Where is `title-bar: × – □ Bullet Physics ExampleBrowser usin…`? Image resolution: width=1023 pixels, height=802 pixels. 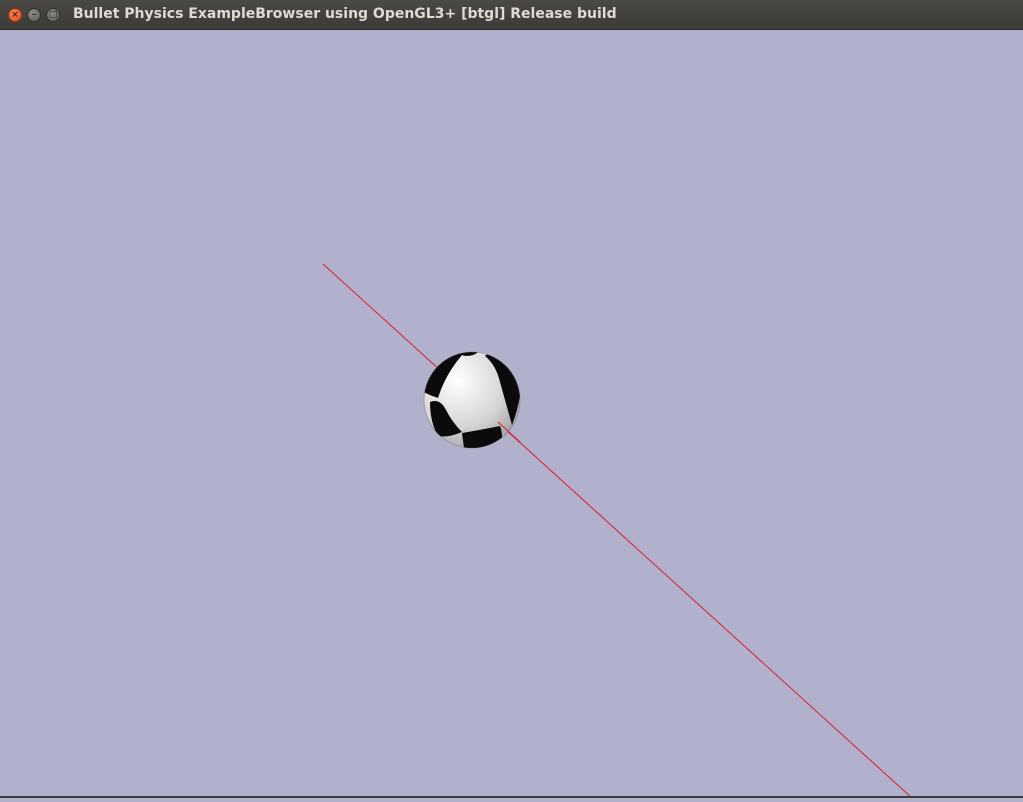 title-bar: × – □ Bullet Physics ExampleBrowser usin… is located at coordinates (511, 15).